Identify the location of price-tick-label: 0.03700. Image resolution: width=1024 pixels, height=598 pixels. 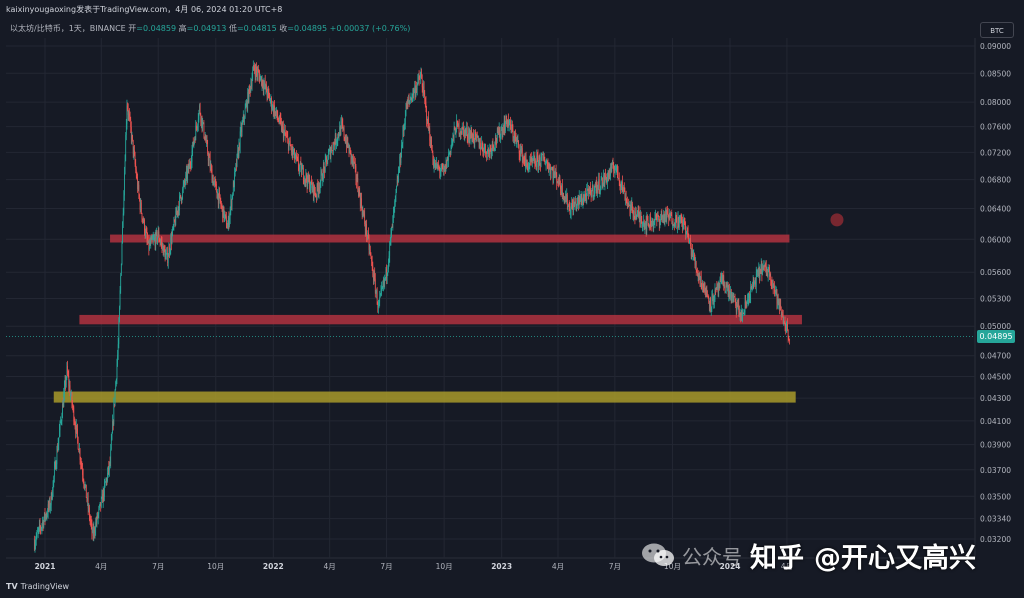
(995, 470).